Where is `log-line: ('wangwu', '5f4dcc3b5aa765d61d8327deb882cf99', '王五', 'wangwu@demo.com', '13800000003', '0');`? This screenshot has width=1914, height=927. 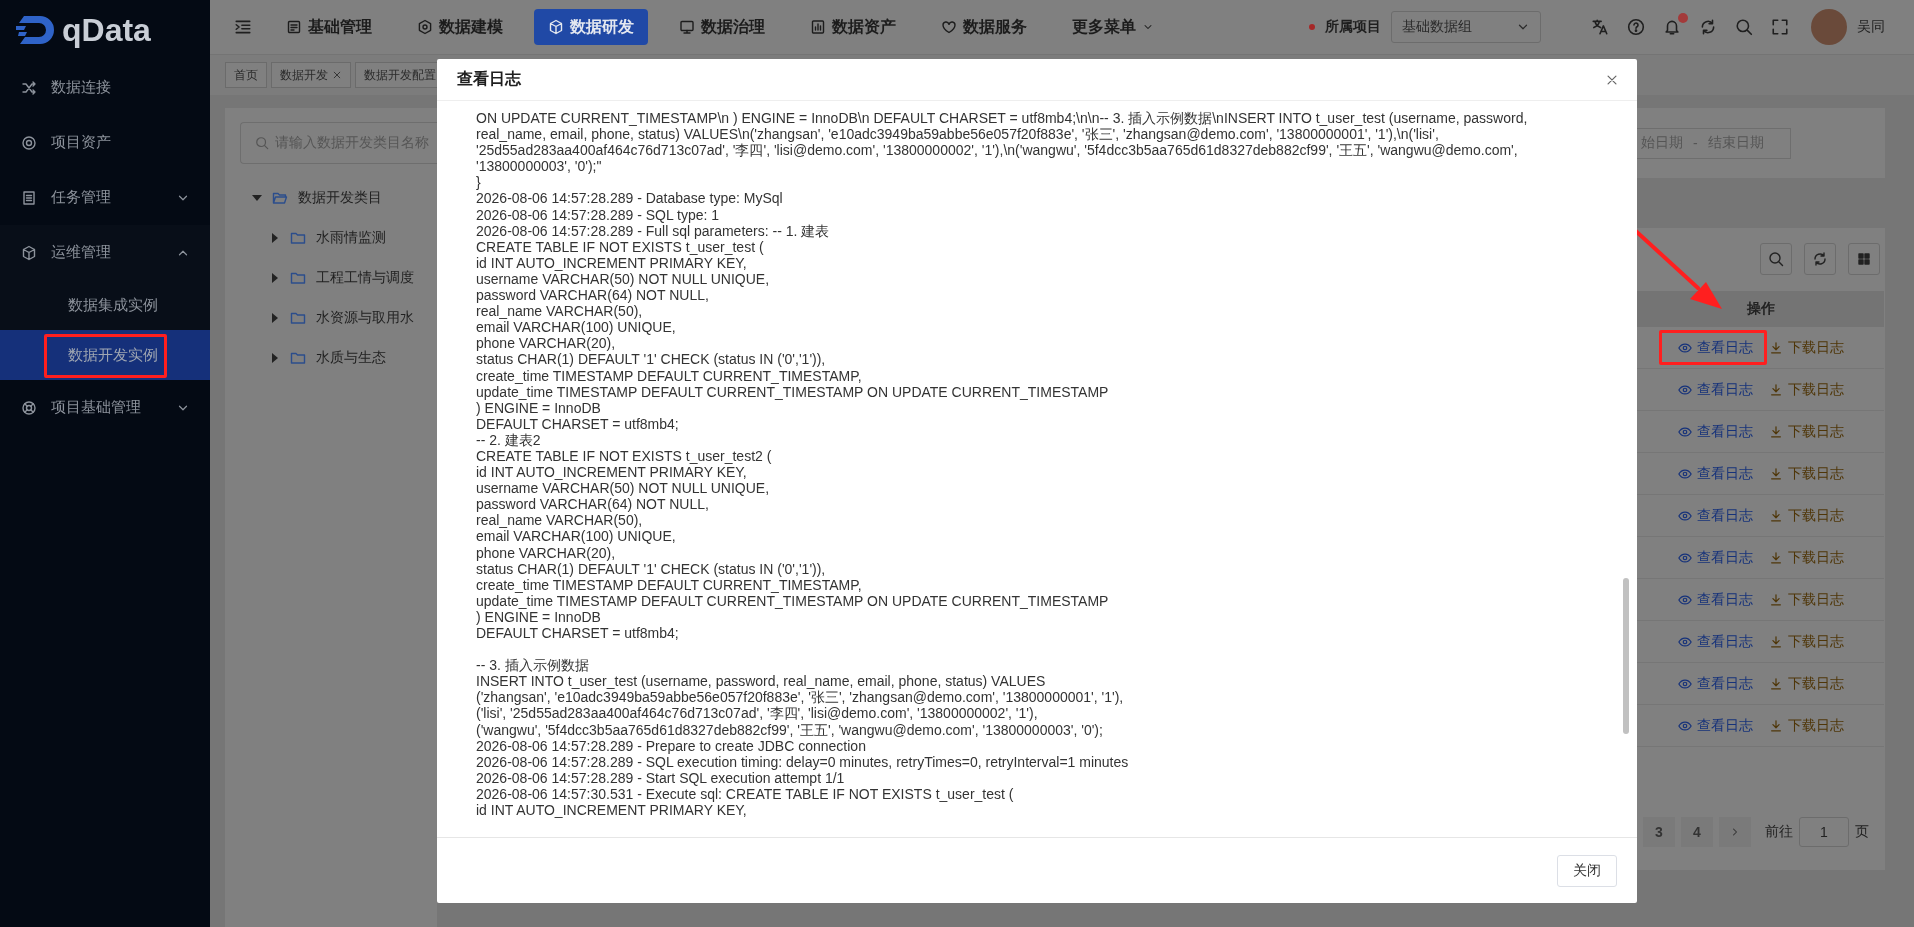
log-line: ('wangwu', '5f4dcc3b5aa765d61d8327deb882cf99', '王五', 'wangwu@demo.com', '13800000003', '0'); is located at coordinates (790, 729).